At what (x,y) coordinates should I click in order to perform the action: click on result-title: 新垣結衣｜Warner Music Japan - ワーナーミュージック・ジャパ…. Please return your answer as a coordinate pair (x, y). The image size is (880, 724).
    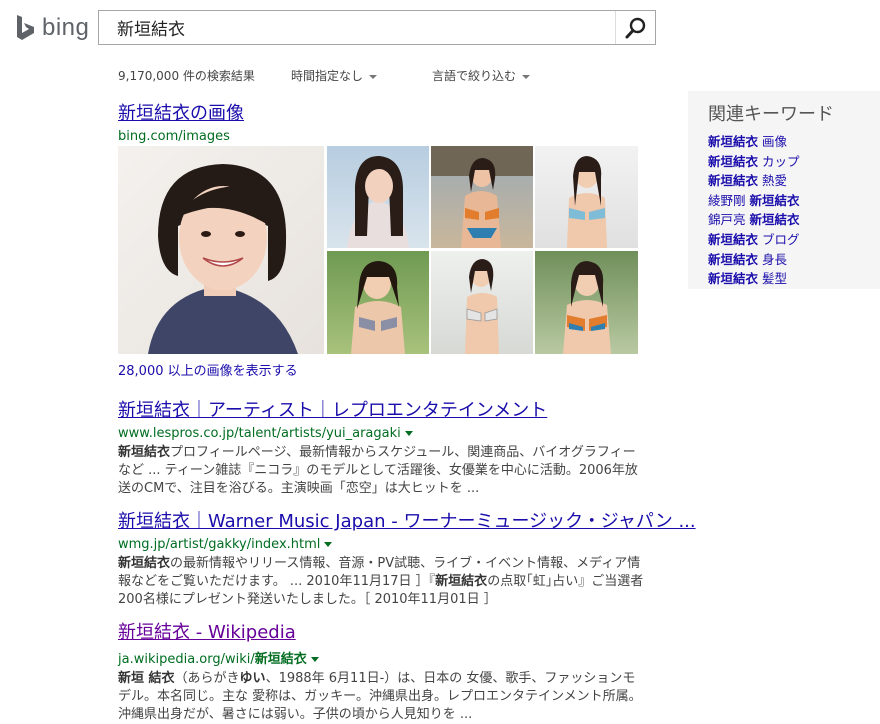
    Looking at the image, I should click on (408, 520).